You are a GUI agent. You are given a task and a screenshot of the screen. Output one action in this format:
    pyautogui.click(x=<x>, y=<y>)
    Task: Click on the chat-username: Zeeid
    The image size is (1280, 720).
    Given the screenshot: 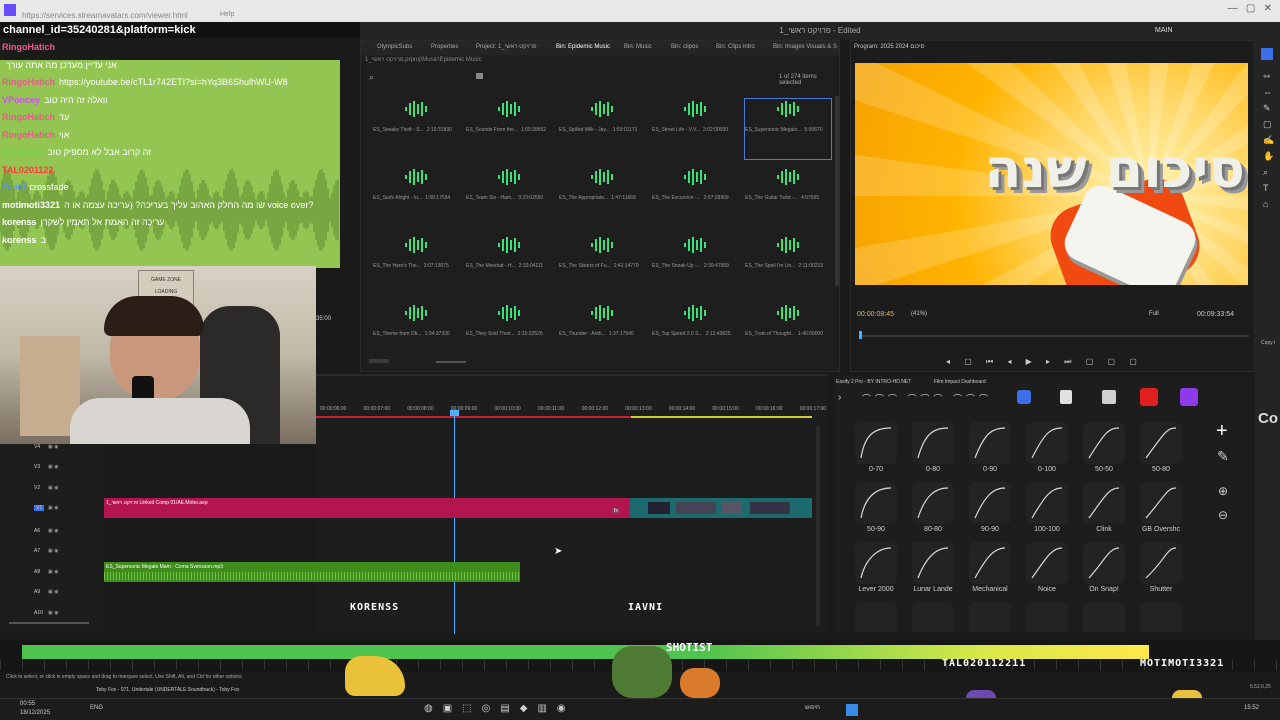 What is the action you would take?
    pyautogui.click(x=14, y=187)
    